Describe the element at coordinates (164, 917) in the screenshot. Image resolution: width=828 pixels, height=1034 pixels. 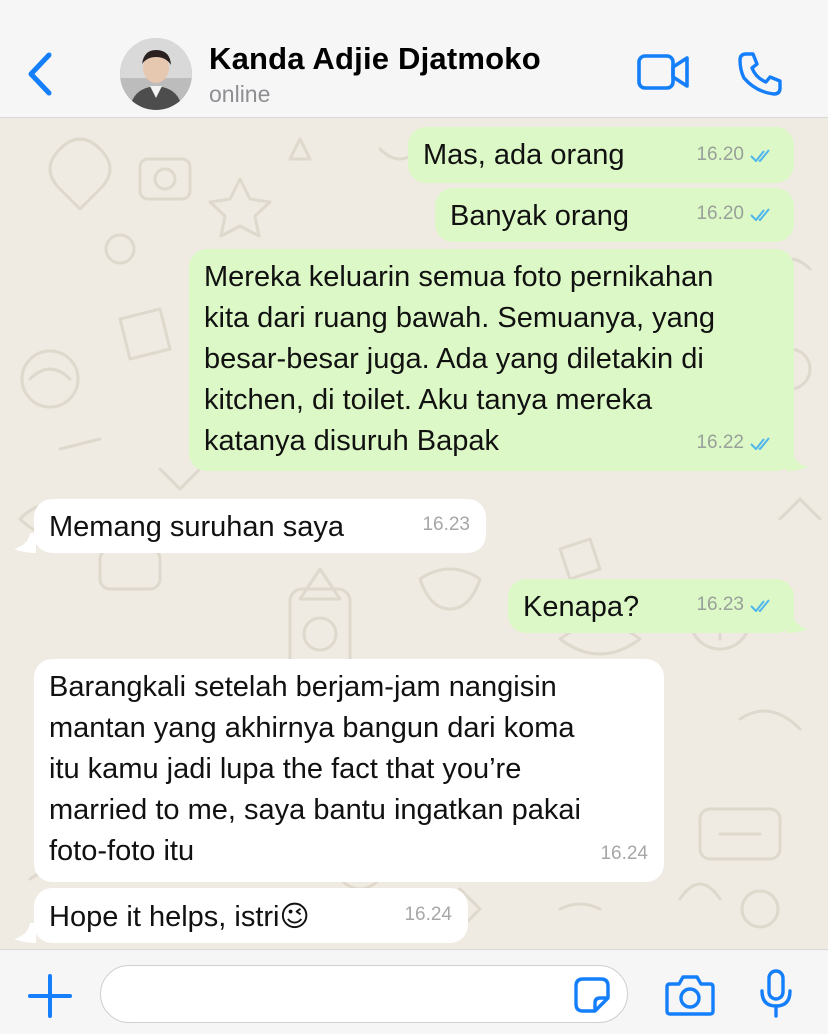
I see `message-text: Hope it helps, istri` at that location.